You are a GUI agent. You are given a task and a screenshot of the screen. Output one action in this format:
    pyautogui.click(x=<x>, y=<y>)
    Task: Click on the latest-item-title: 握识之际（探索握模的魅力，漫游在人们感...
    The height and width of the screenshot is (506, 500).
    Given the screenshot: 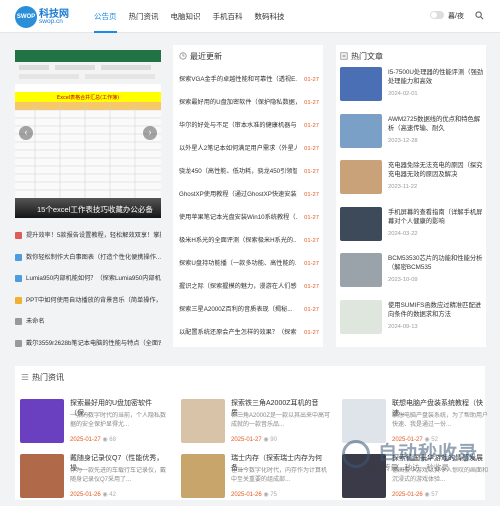 What is the action you would take?
    pyautogui.click(x=238, y=286)
    